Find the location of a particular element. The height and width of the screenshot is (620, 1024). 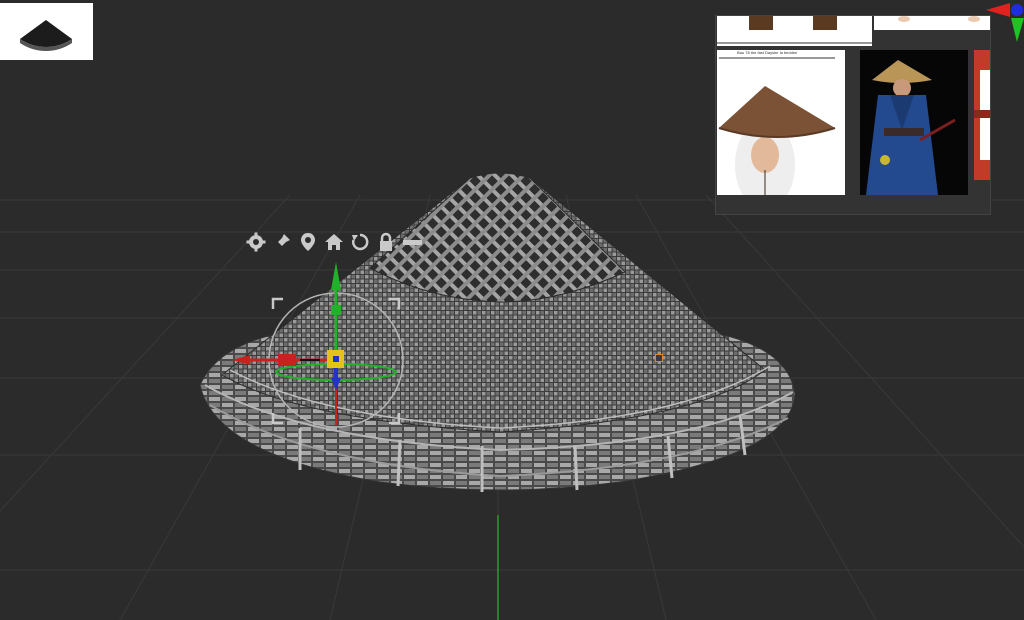

gizmo-toolbar is located at coordinates (333, 242).